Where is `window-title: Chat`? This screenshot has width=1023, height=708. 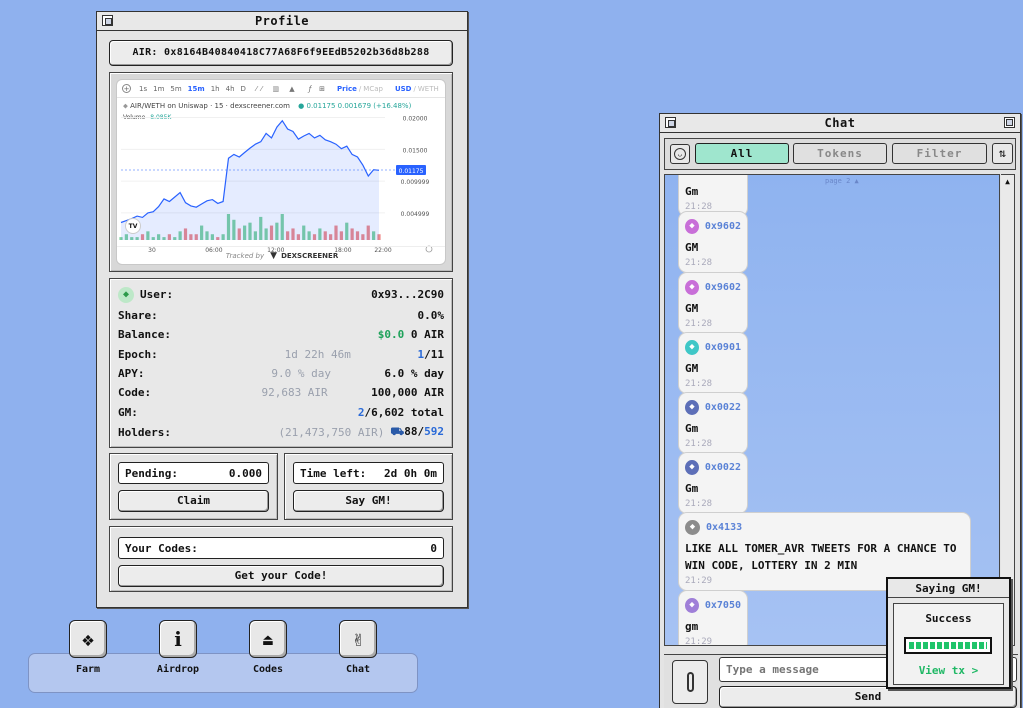 window-title: Chat is located at coordinates (840, 123).